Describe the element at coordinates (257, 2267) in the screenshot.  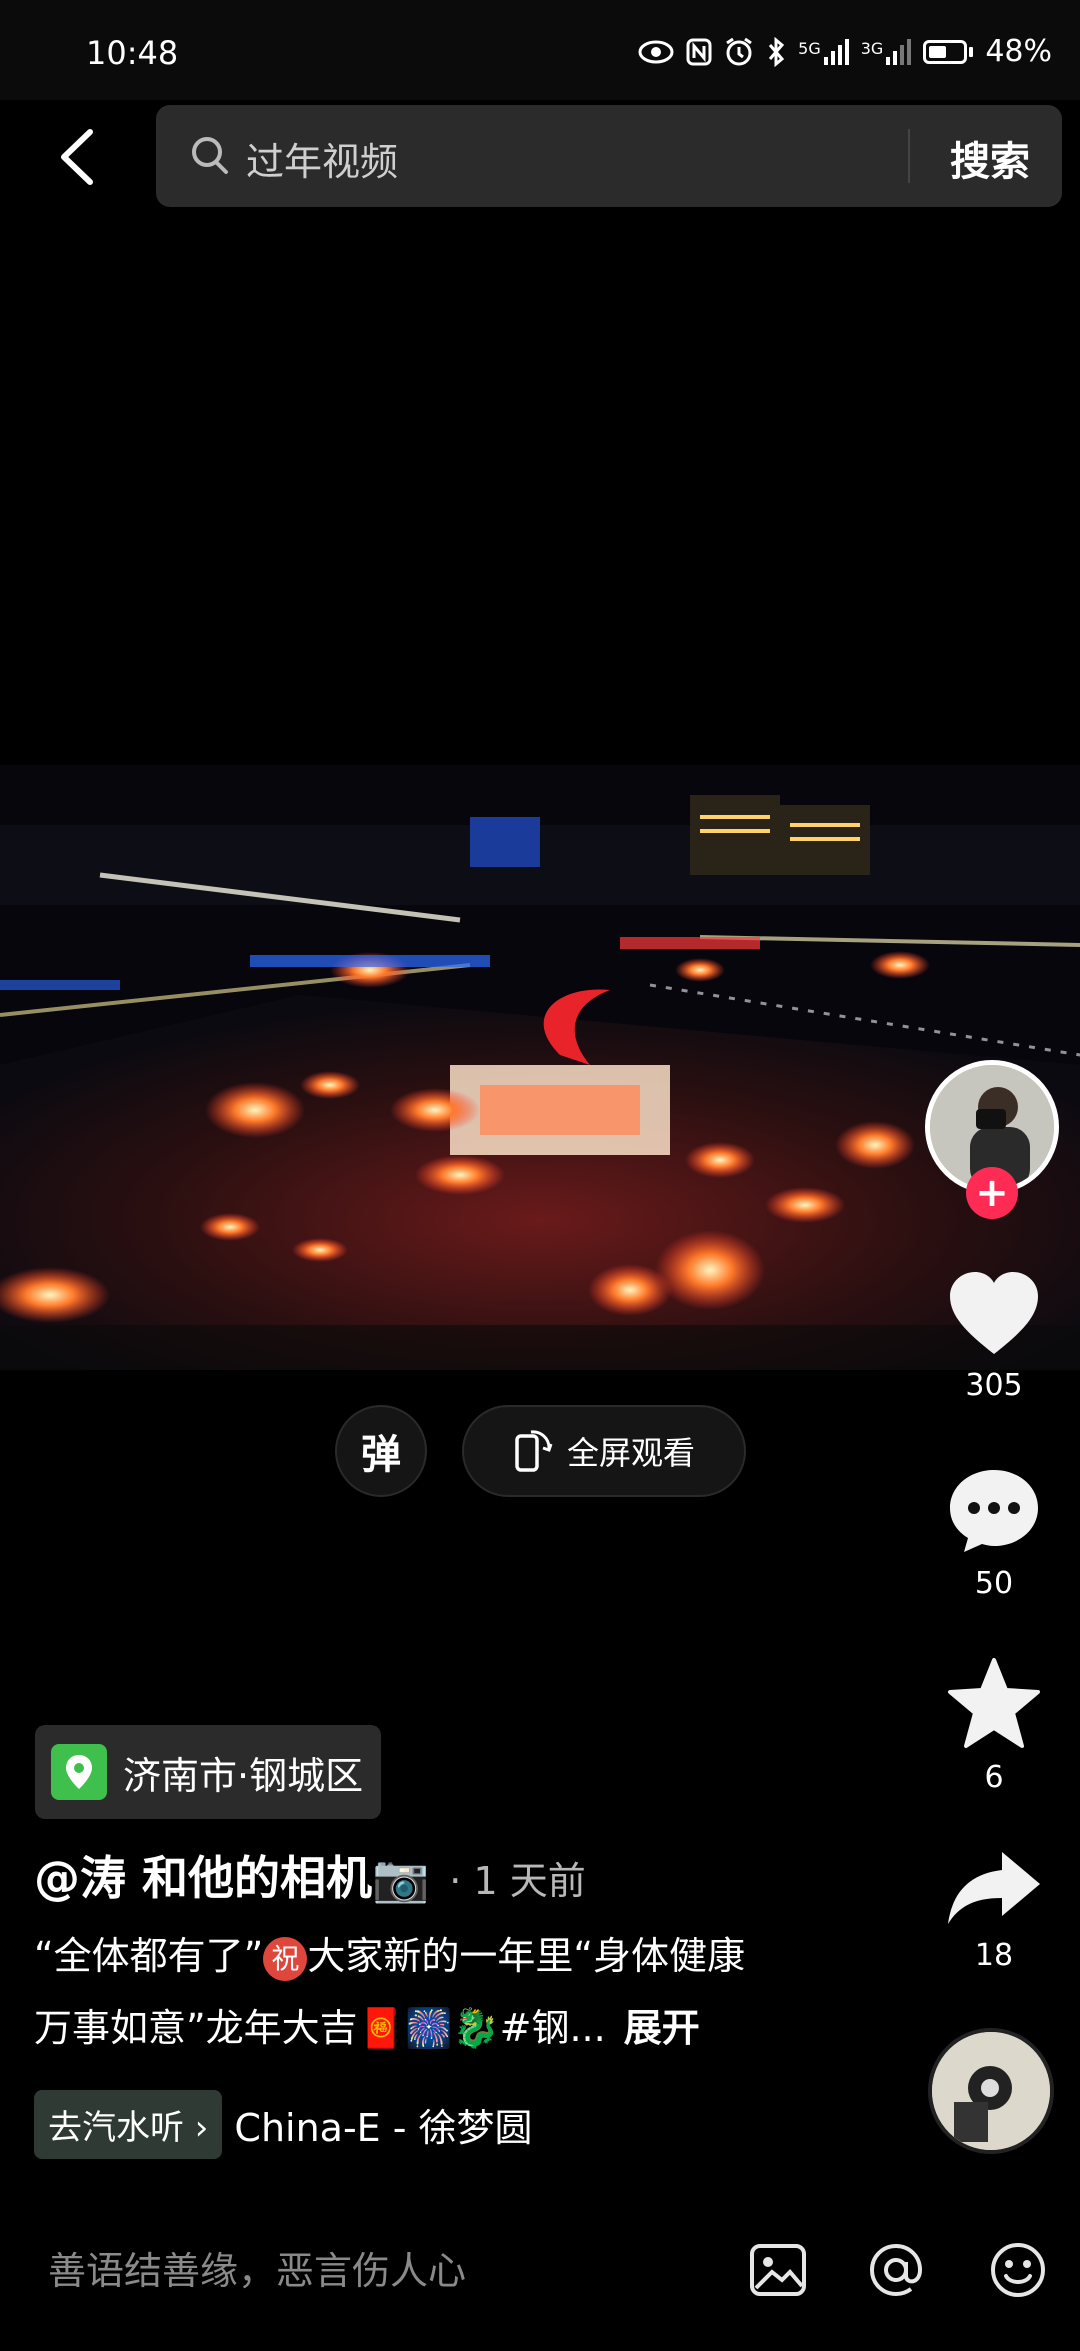
I see `comment-input: 善语结善缘，恶言伤人心` at that location.